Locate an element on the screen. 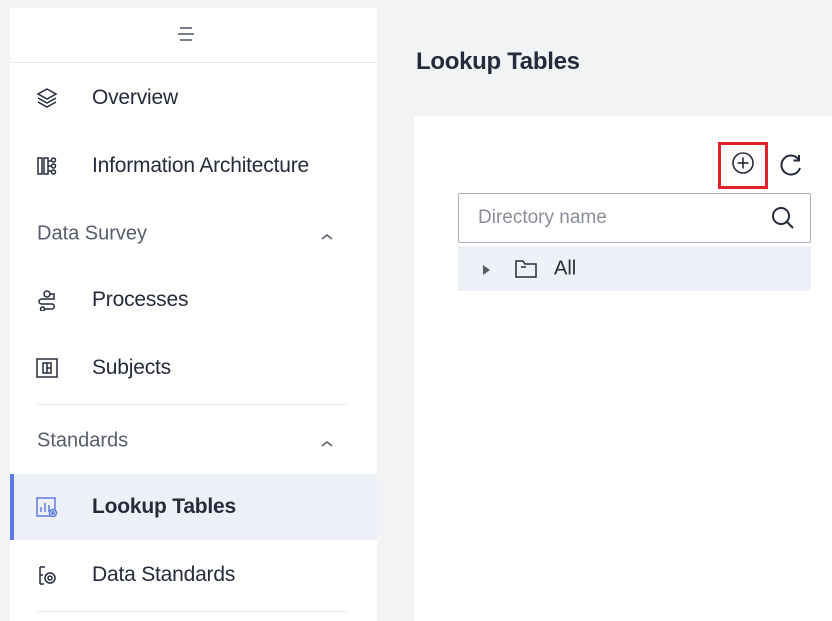  group-label: Standards is located at coordinates (83, 440).